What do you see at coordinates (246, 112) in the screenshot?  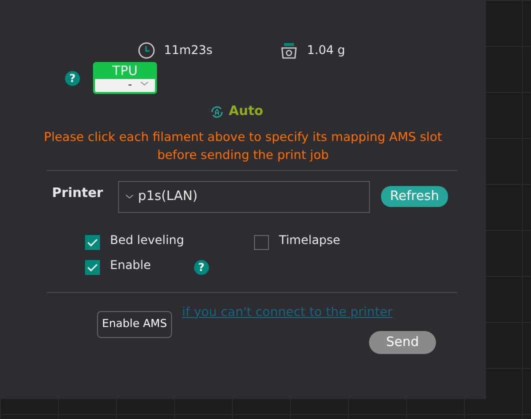 I see `auto-mapping-label: Auto` at bounding box center [246, 112].